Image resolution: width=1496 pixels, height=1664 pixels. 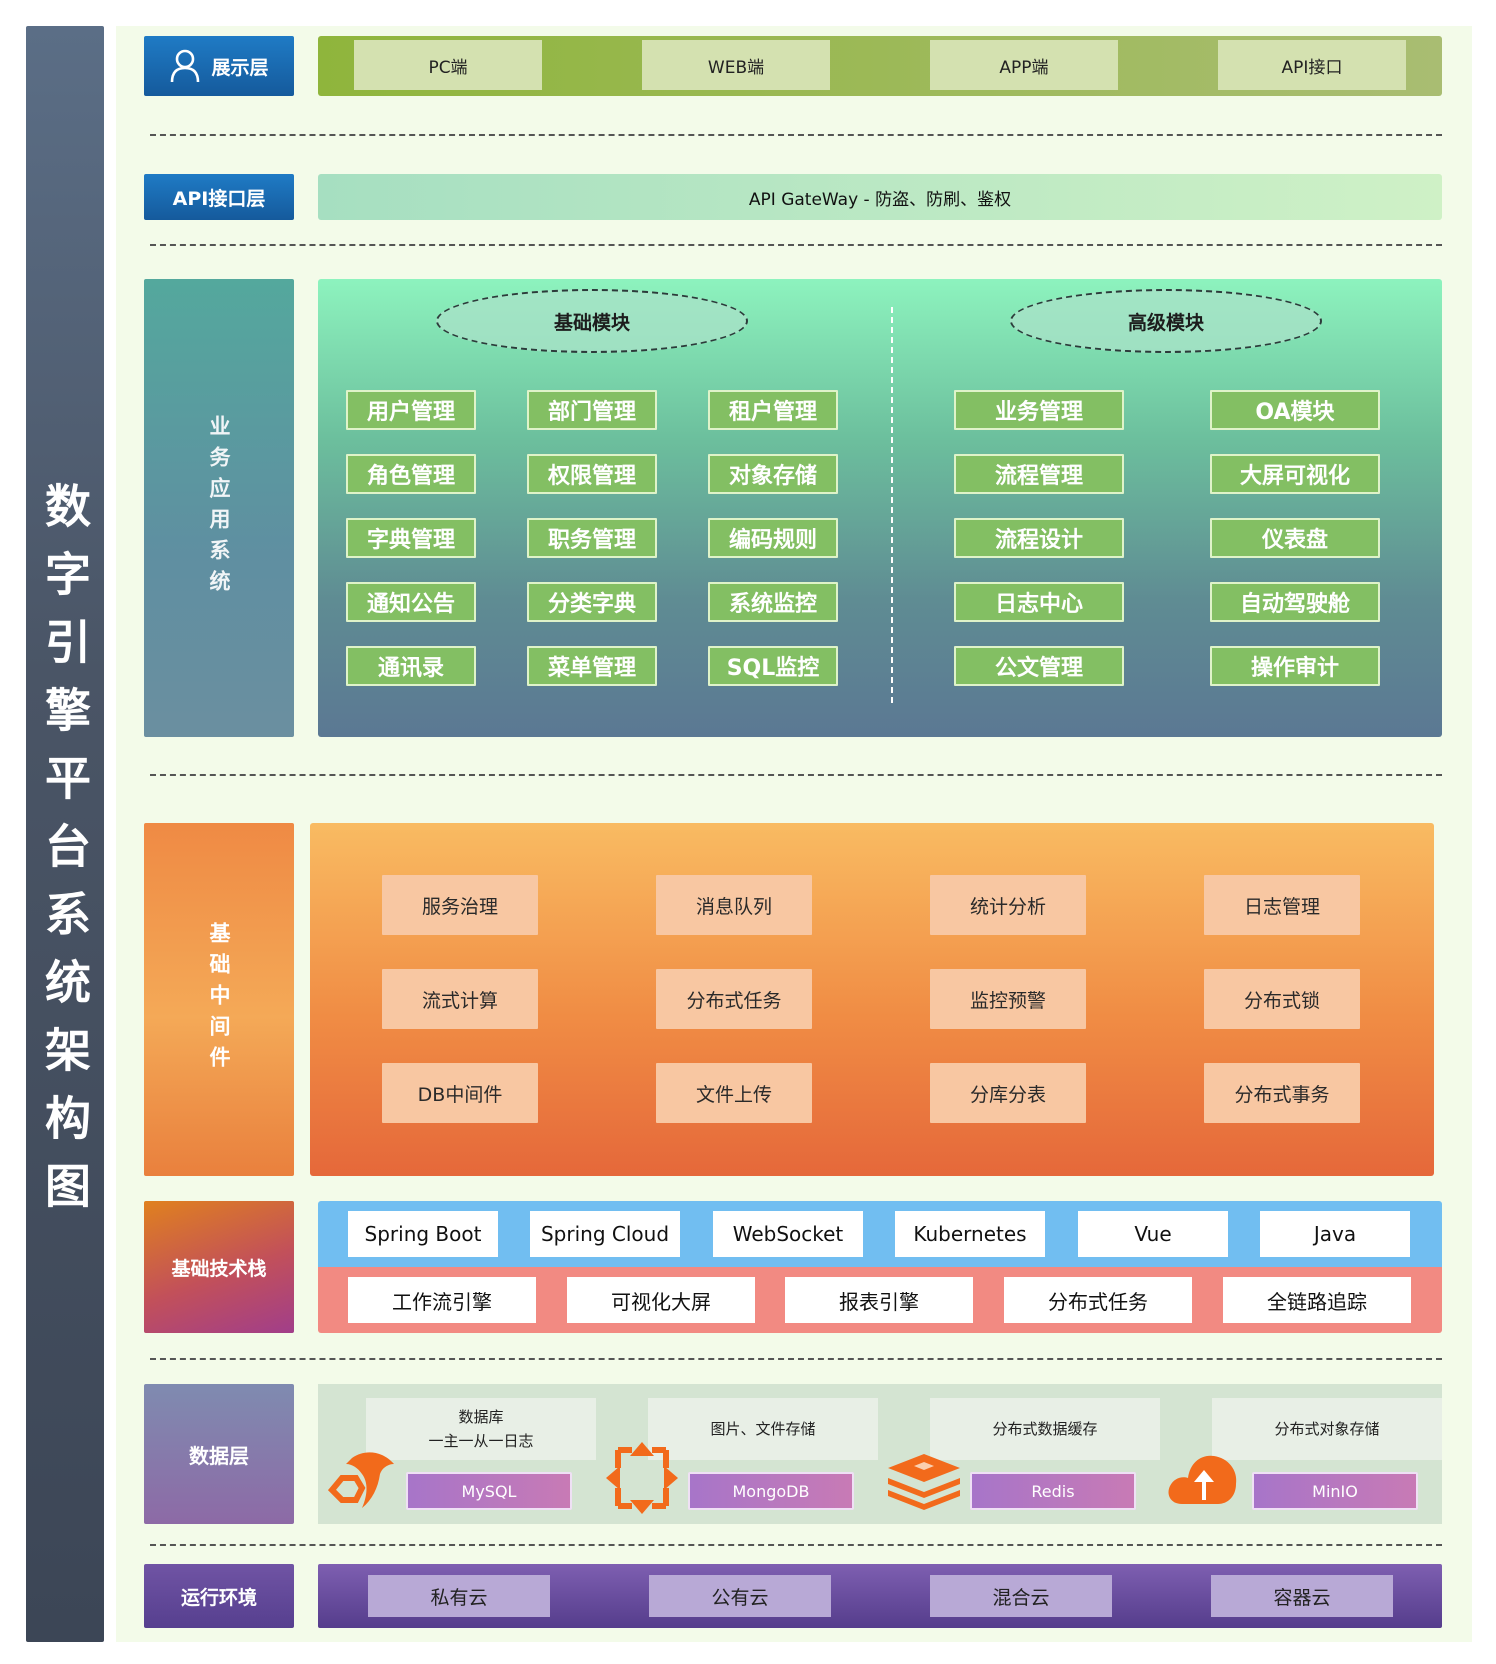 What do you see at coordinates (489, 1491) in the screenshot?
I see `data-tag: MySQL` at bounding box center [489, 1491].